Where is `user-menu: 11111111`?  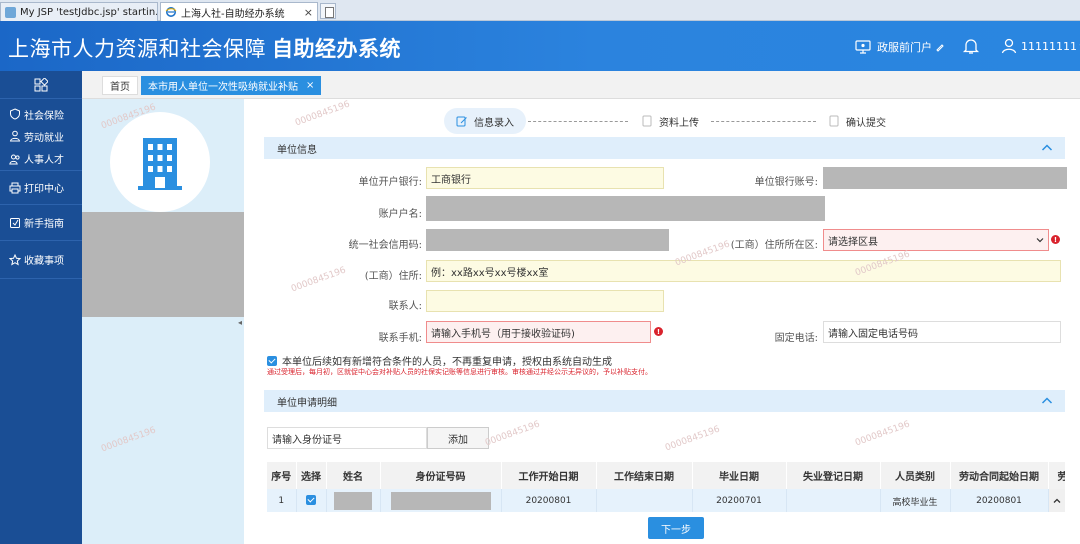
user-menu: 11111111 is located at coordinates (1040, 46).